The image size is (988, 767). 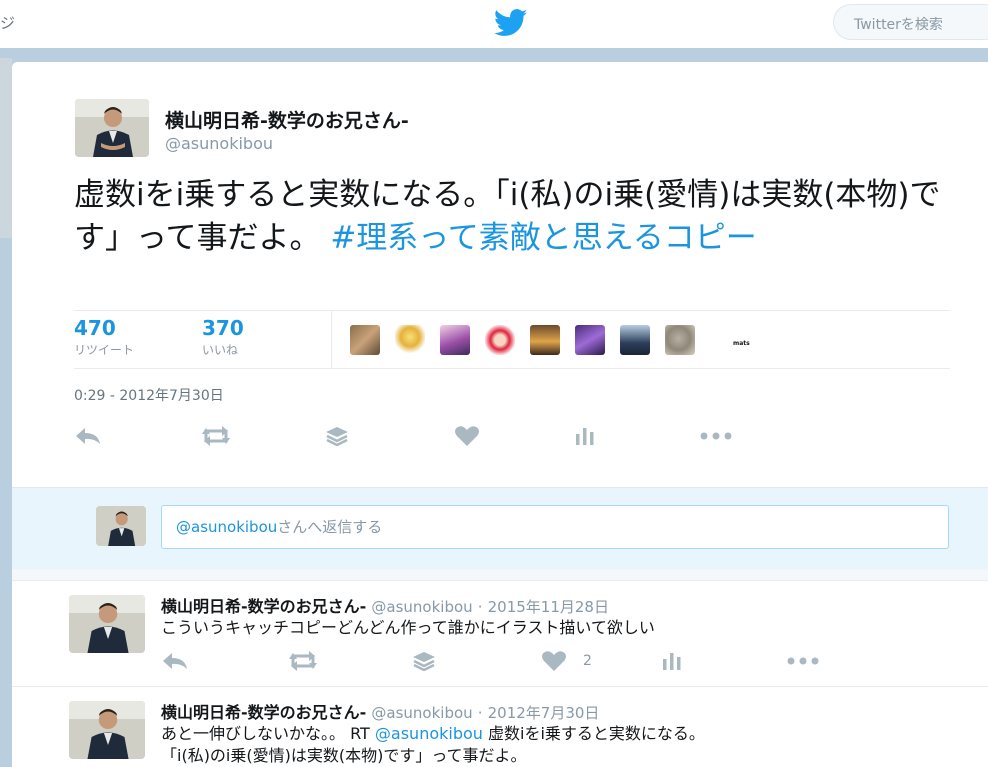 I want to click on reply-header: 横山明日希-数学のお兄さん- @asunokibou · 2012年7月30日, so click(x=380, y=711).